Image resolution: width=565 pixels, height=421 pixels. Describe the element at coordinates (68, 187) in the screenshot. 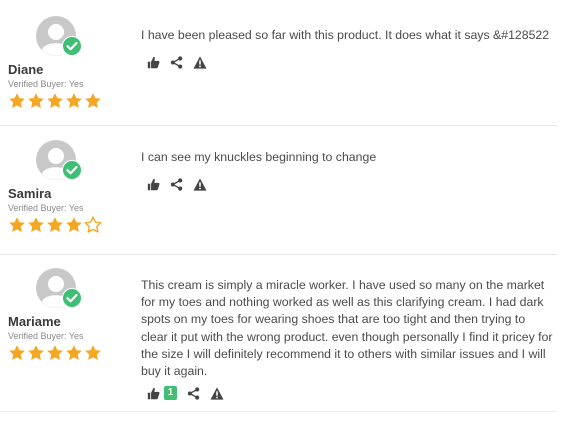

I see `reviewer-info: Samira Verified Buyer: Yes` at that location.